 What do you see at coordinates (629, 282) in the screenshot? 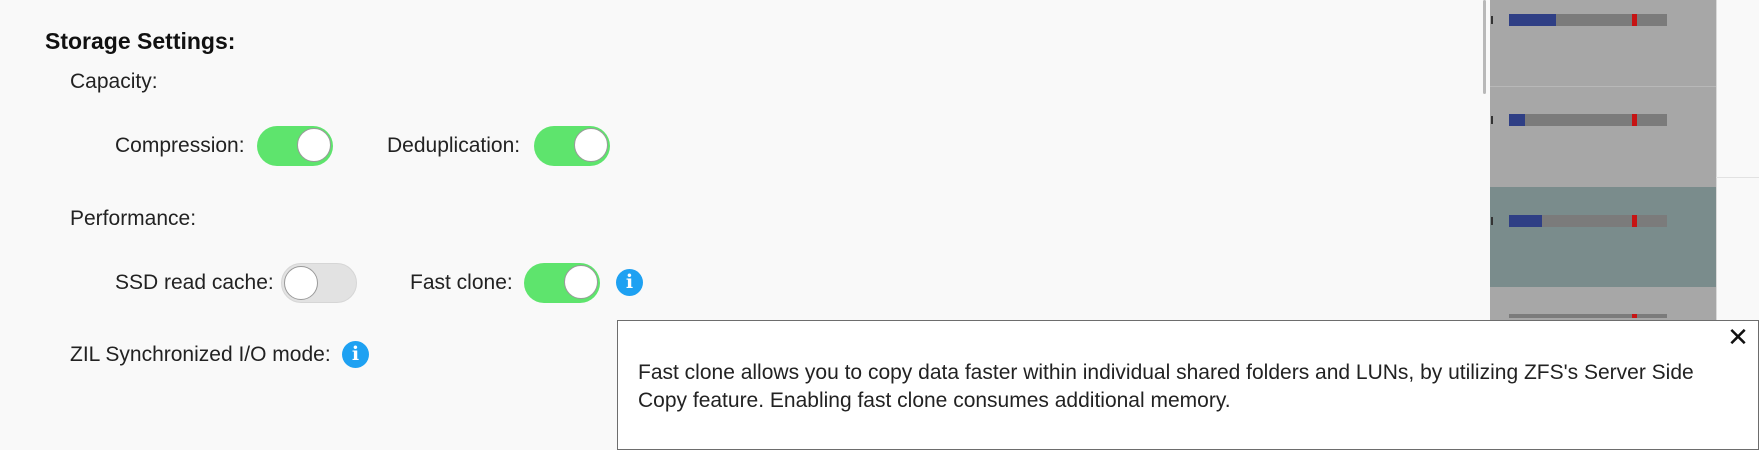
I see `fast-clone-info-icon: i` at bounding box center [629, 282].